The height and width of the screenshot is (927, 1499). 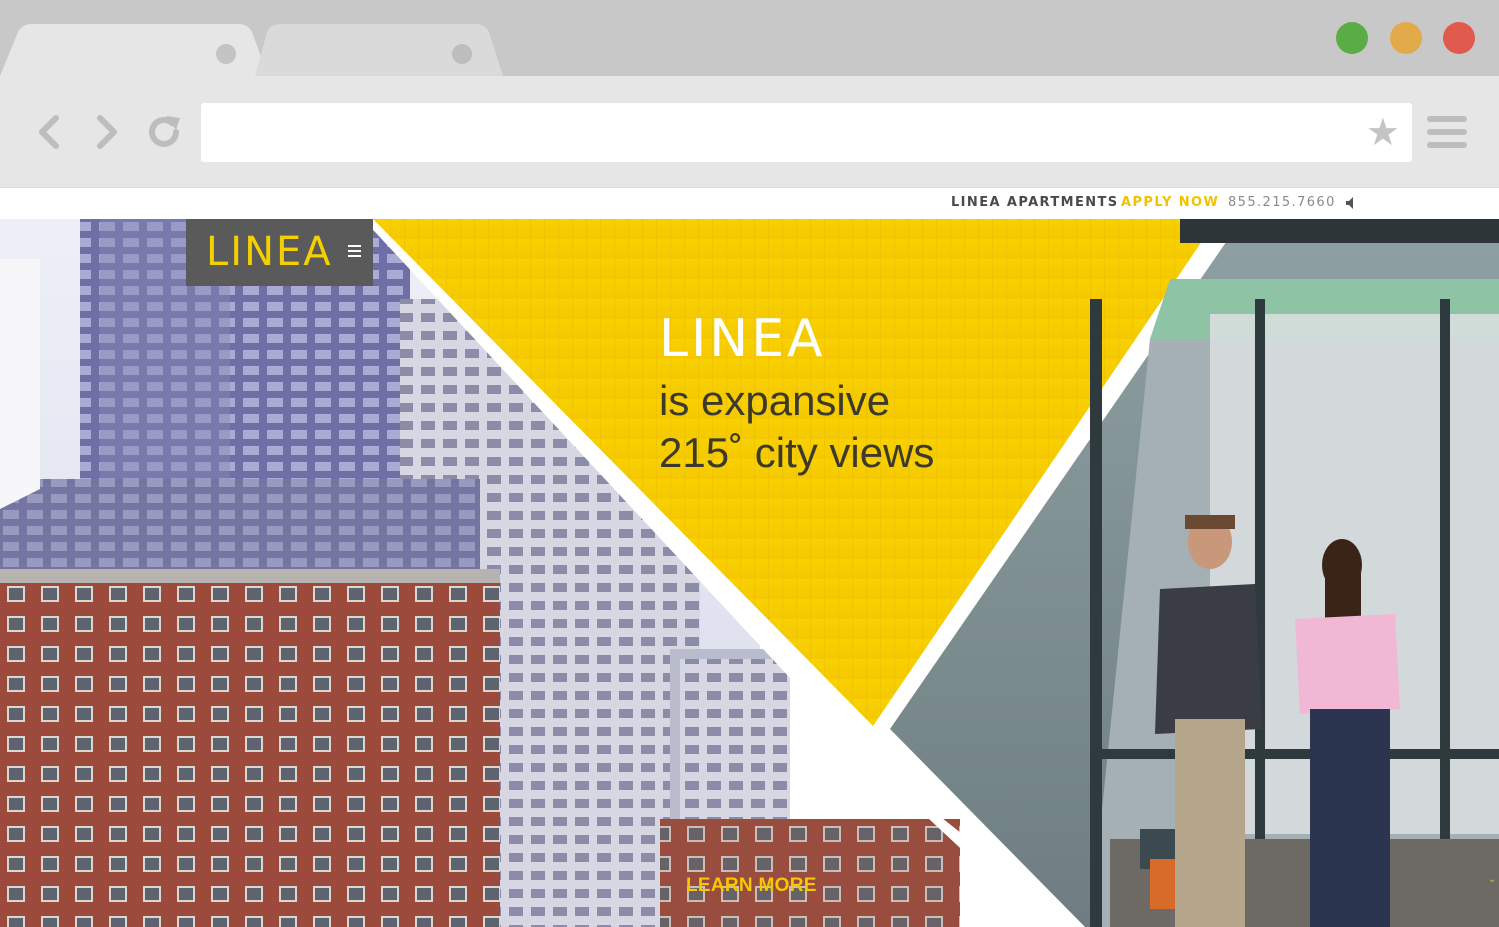 I want to click on nav-phone-number: 855.215.7660, so click(x=1282, y=202).